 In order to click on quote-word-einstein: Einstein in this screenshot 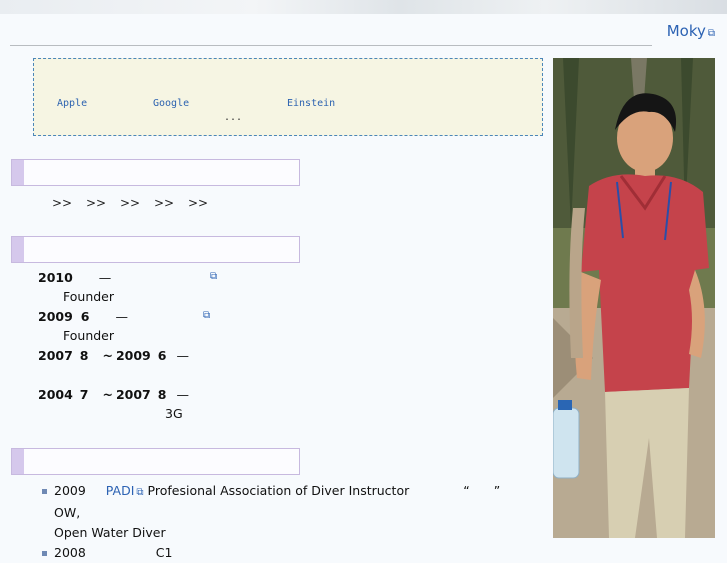, I will do `click(311, 103)`.